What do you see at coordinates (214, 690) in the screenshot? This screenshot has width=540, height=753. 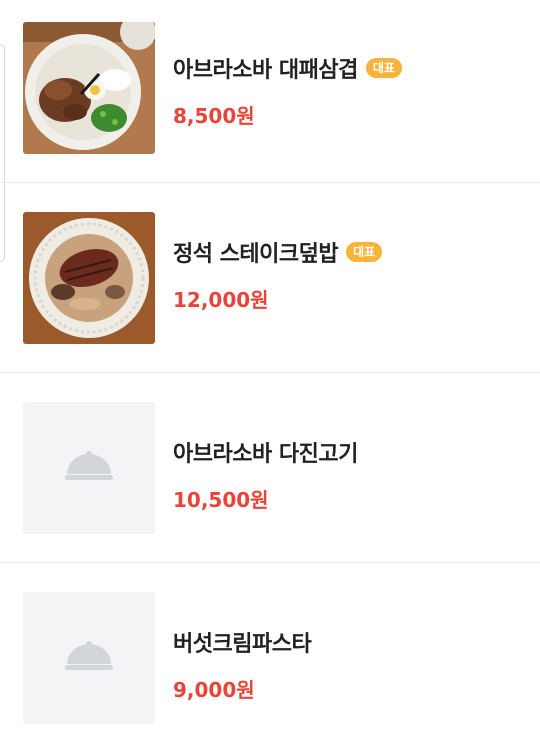 I see `menu-price: 9,000원` at bounding box center [214, 690].